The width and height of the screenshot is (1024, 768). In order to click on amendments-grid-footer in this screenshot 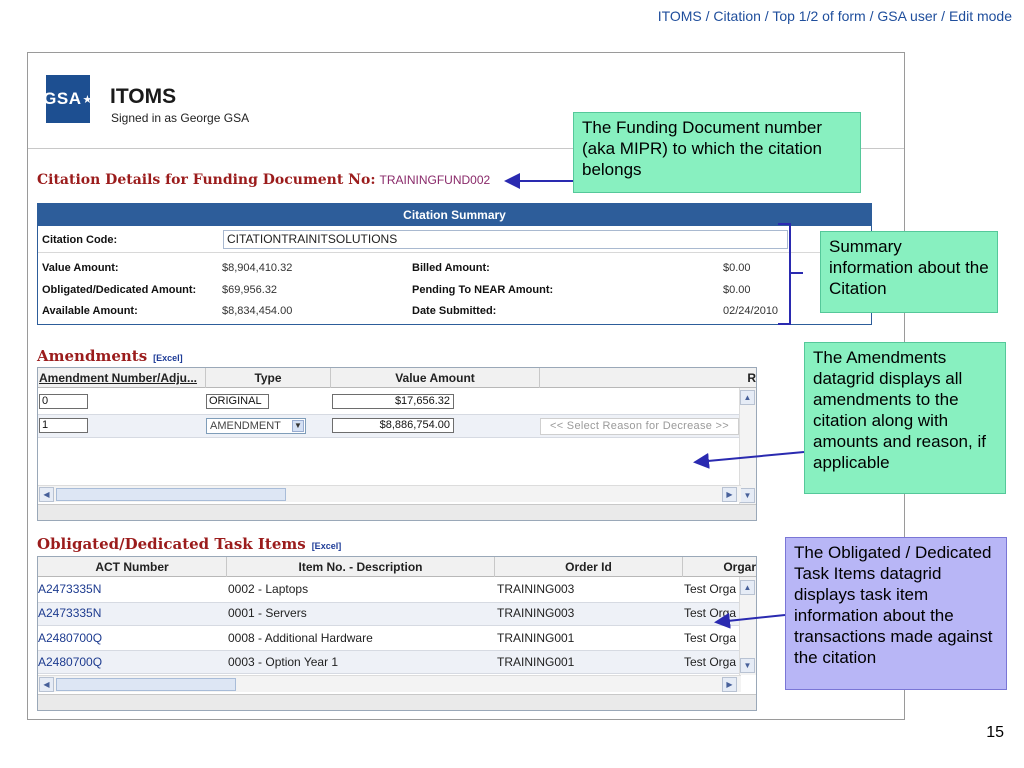, I will do `click(397, 512)`.